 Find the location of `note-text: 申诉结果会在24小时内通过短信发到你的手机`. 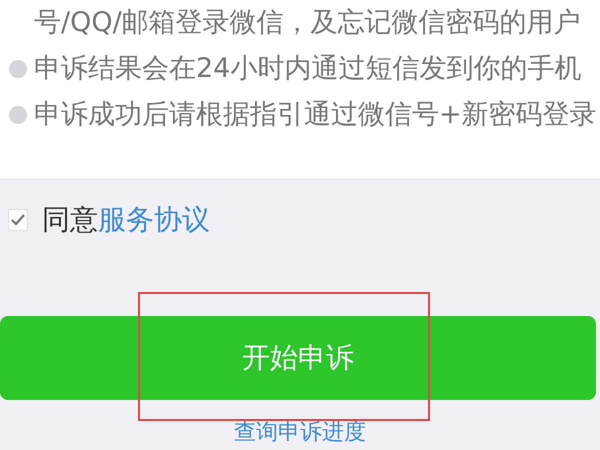

note-text: 申诉结果会在24小时内通过短信发到你的手机 is located at coordinates (308, 69).